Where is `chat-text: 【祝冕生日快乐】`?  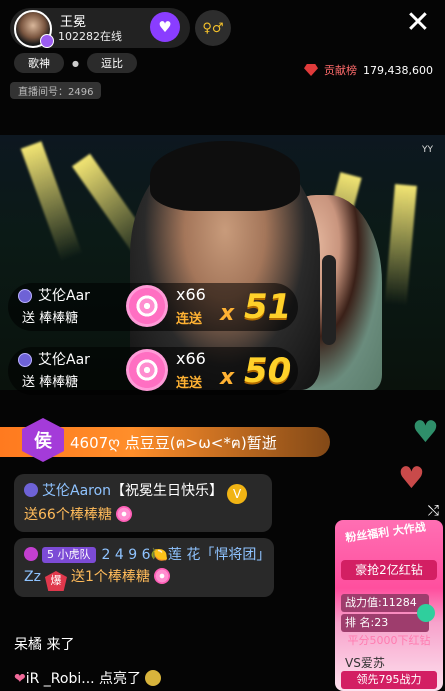 chat-text: 【祝冕生日快乐】 is located at coordinates (167, 491).